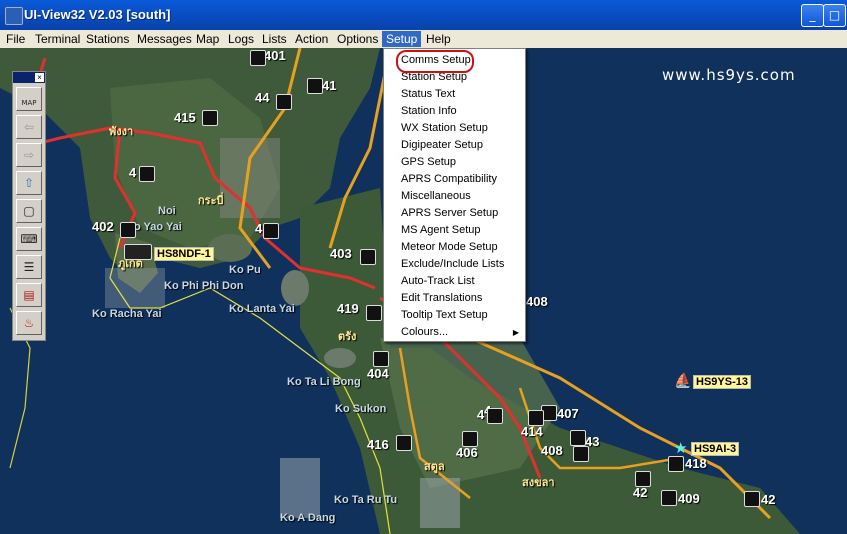  Describe the element at coordinates (834, 15) in the screenshot. I see `maximize-button: □` at that location.